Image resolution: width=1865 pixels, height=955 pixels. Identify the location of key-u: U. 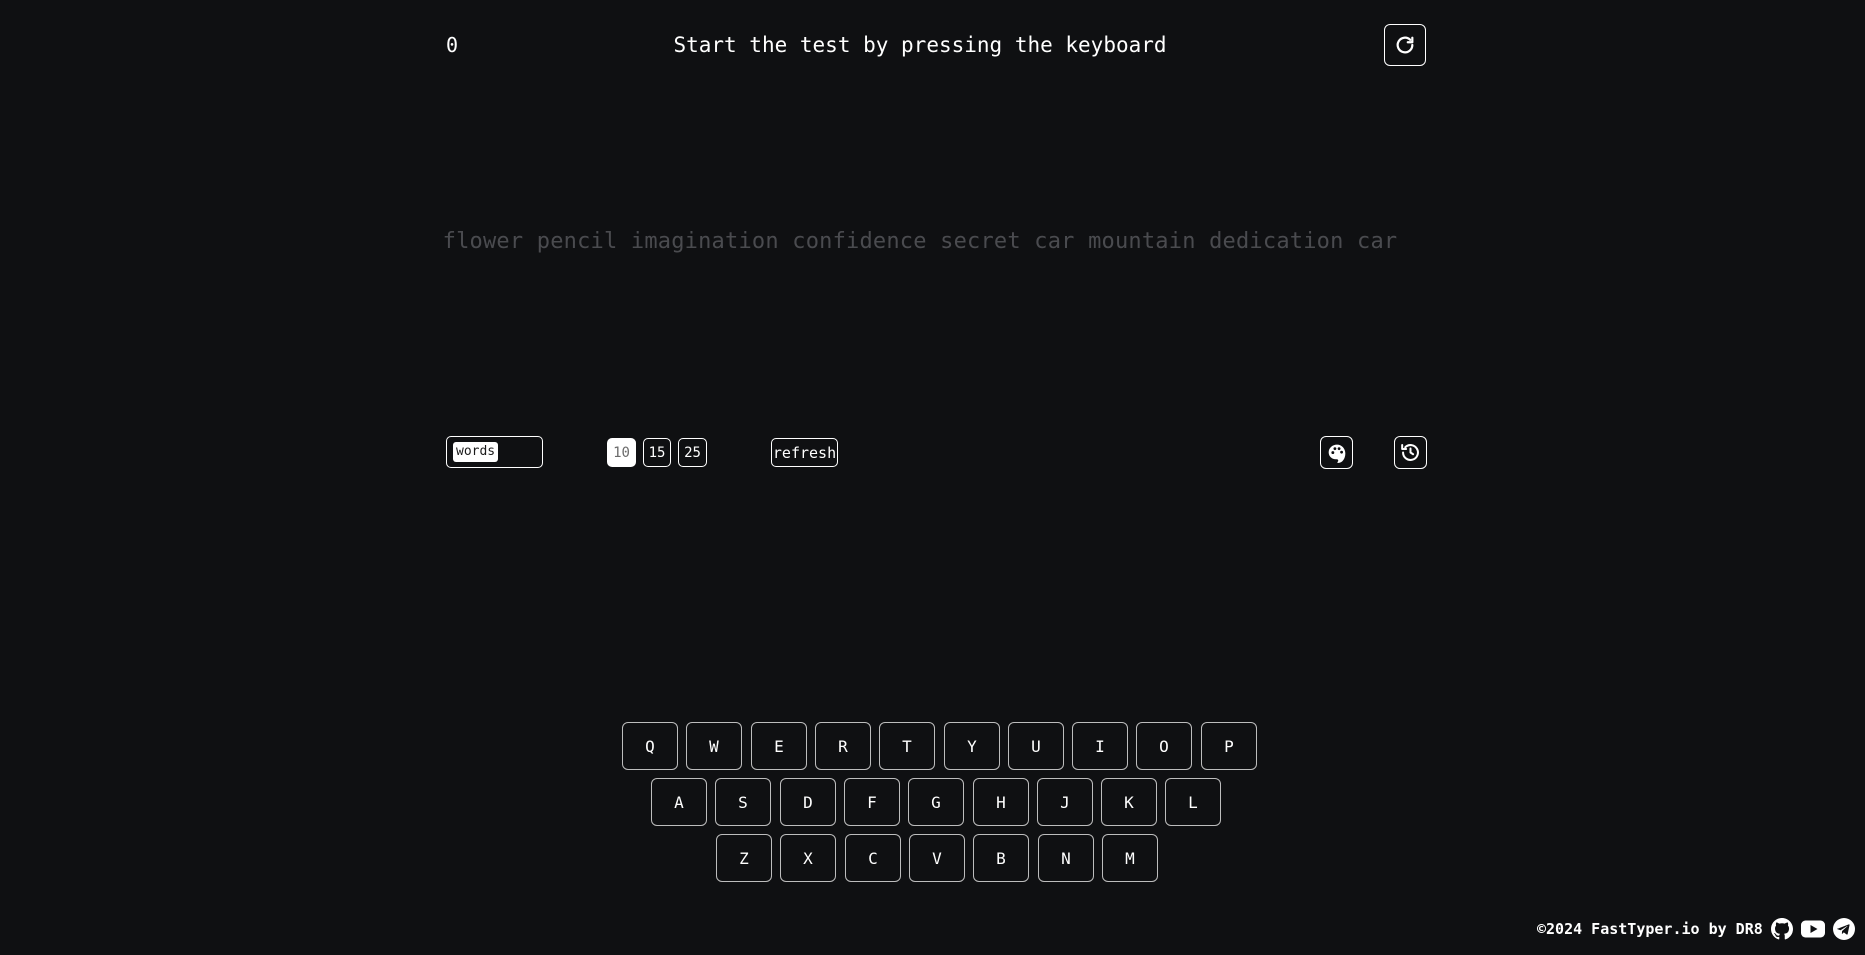
(1036, 746).